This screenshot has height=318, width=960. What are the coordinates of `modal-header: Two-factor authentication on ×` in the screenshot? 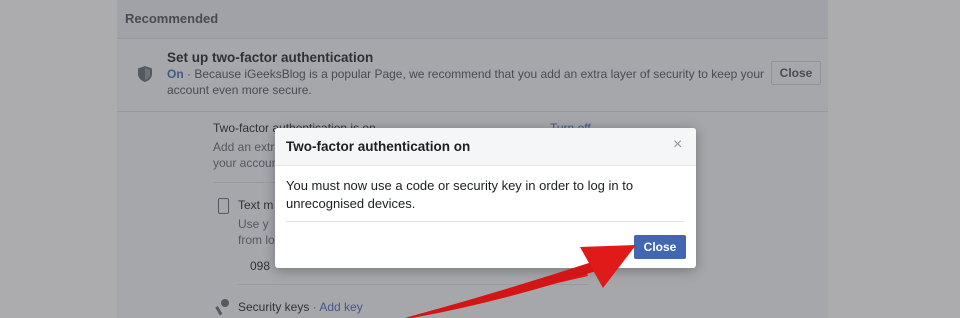 It's located at (485, 147).